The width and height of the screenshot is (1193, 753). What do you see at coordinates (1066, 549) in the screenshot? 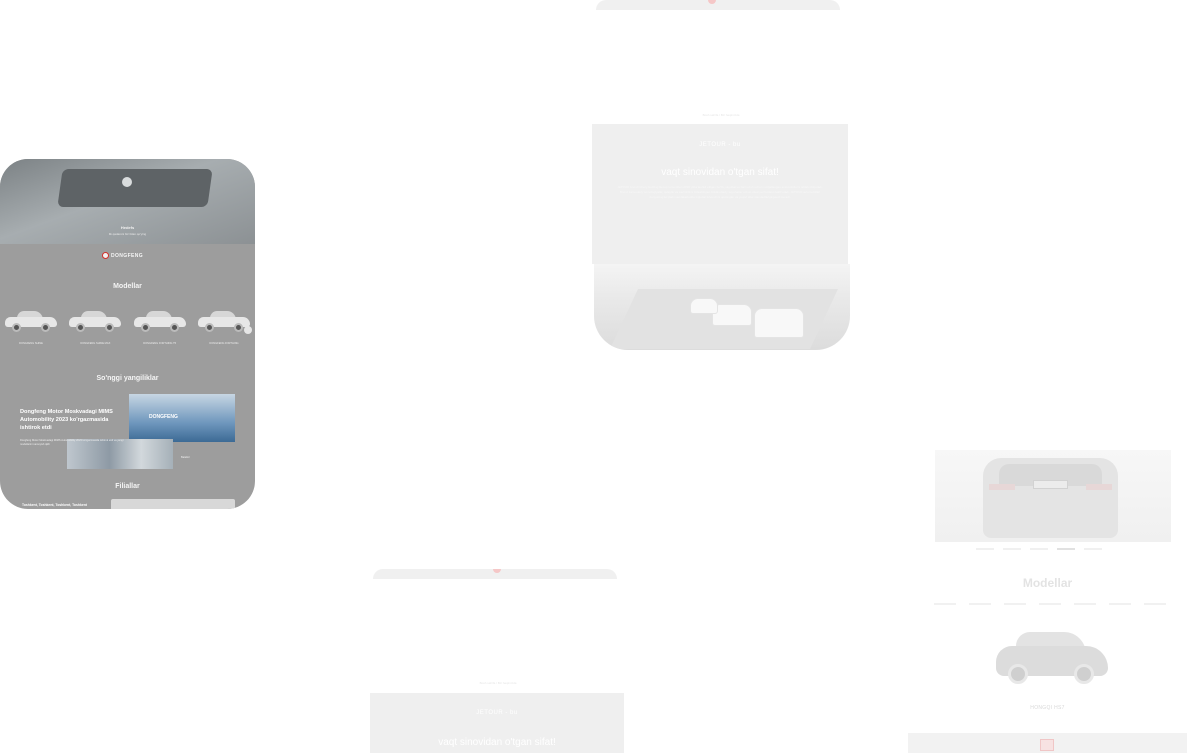
I see `slider-dot-active` at bounding box center [1066, 549].